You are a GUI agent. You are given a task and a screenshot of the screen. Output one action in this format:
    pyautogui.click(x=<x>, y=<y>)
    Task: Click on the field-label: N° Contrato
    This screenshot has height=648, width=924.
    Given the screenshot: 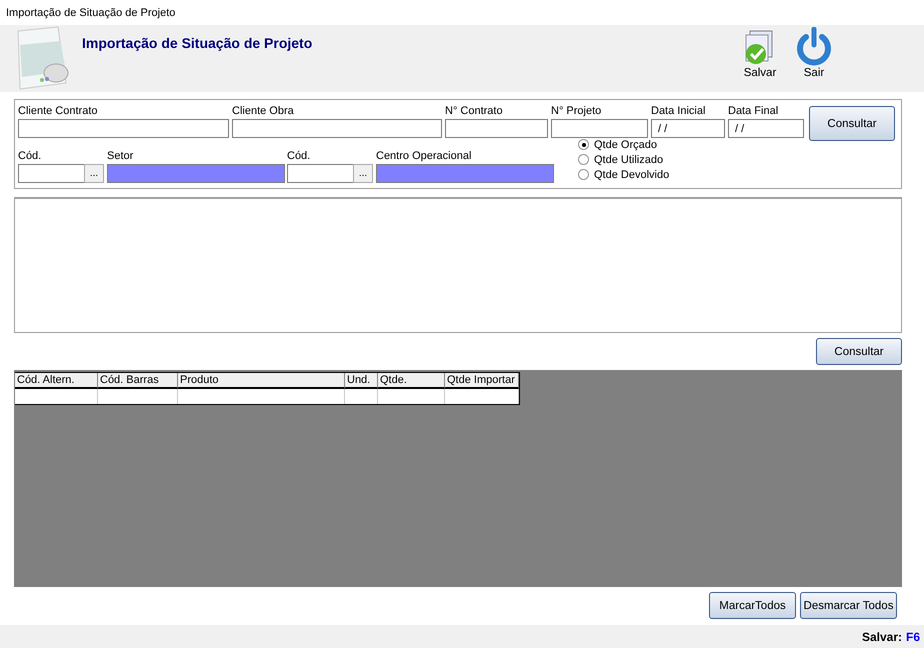 What is the action you would take?
    pyautogui.click(x=474, y=111)
    